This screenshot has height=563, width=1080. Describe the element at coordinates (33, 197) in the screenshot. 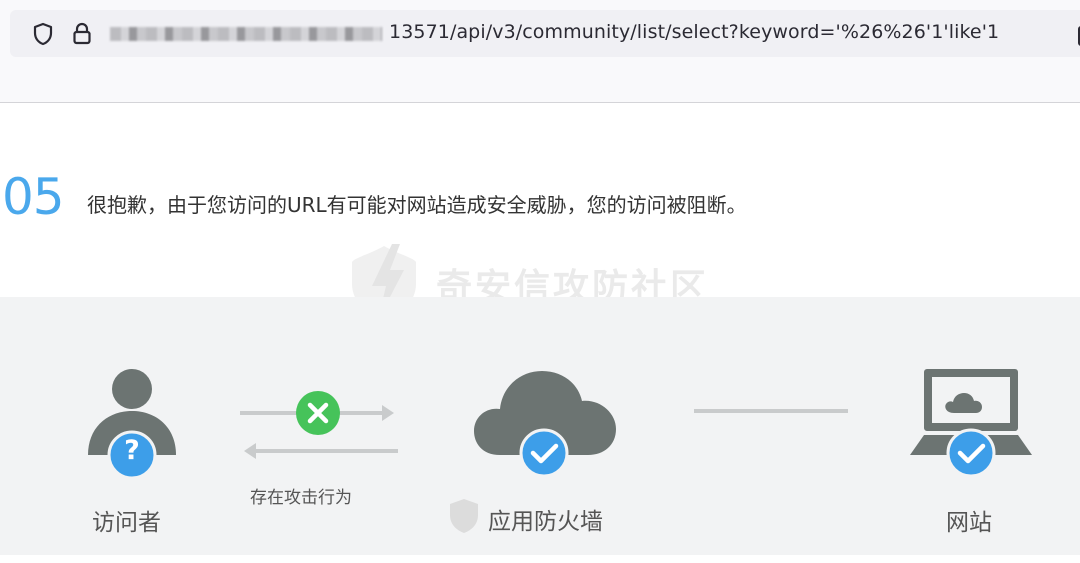

I see `error-code: 05` at that location.